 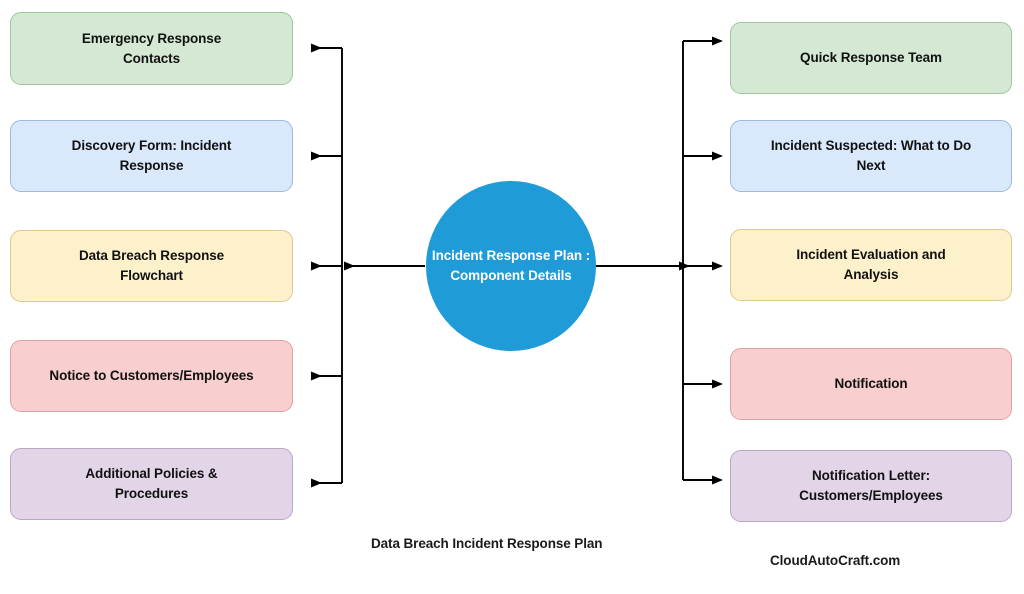 I want to click on node-label-line1: Quick Response Team, so click(x=871, y=58).